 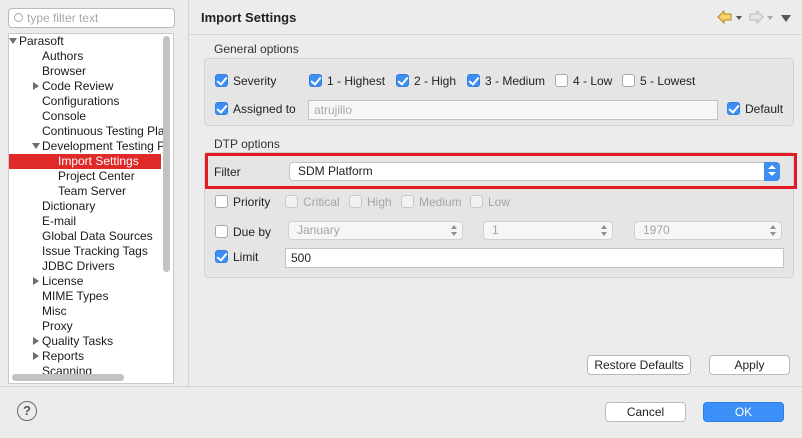 What do you see at coordinates (764, 109) in the screenshot?
I see `default-label: Default` at bounding box center [764, 109].